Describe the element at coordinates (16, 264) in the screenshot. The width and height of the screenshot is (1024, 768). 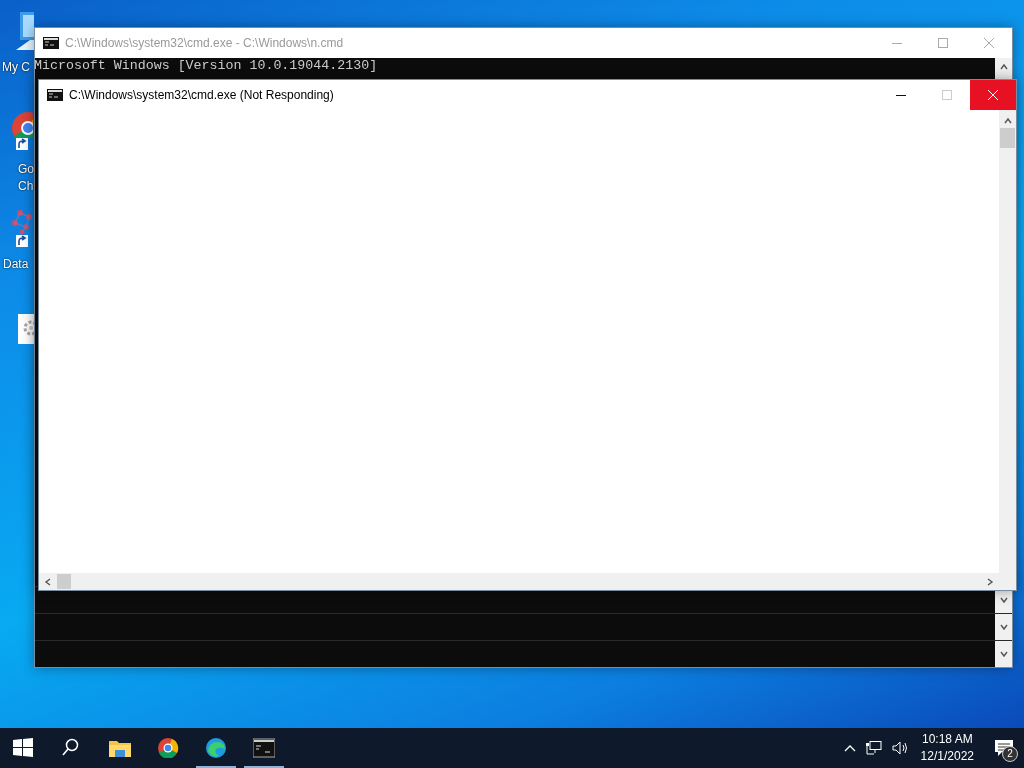
I see `icon-label: Data` at that location.